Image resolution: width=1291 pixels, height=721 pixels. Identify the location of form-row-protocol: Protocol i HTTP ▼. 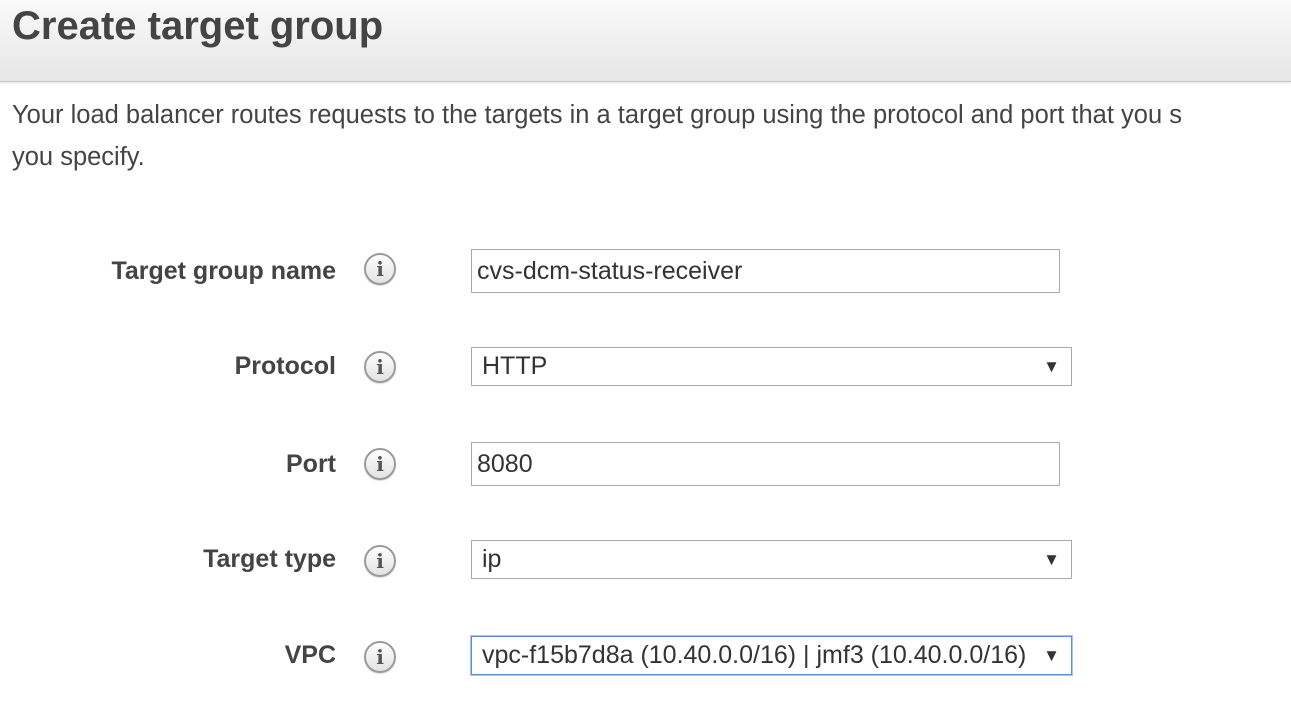
(645, 371).